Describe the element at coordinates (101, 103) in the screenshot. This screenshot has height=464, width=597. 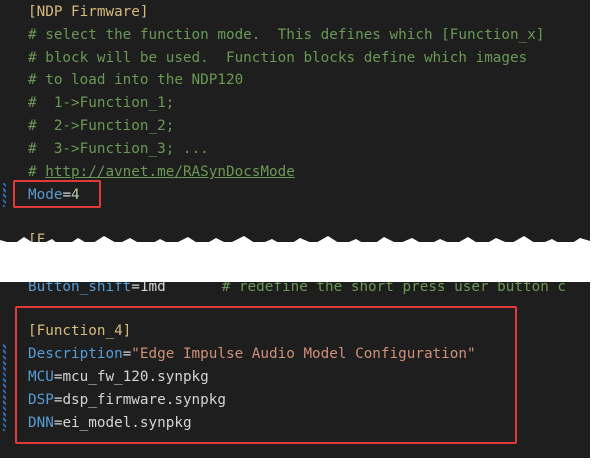
I see `comment-line: # 1->Function_1;` at that location.